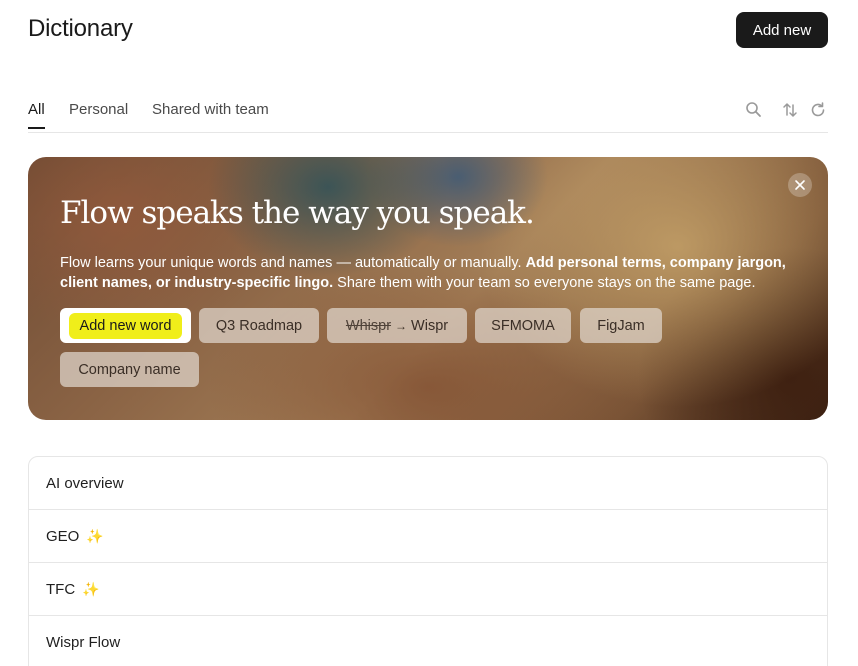 The width and height of the screenshot is (858, 666). I want to click on add-new-word-label: Add new word, so click(125, 325).